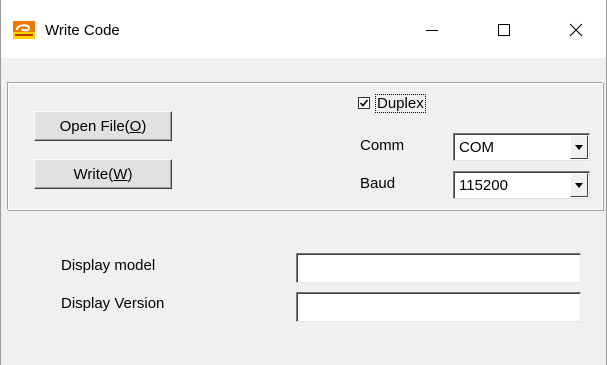  I want to click on minimize-button, so click(432, 30).